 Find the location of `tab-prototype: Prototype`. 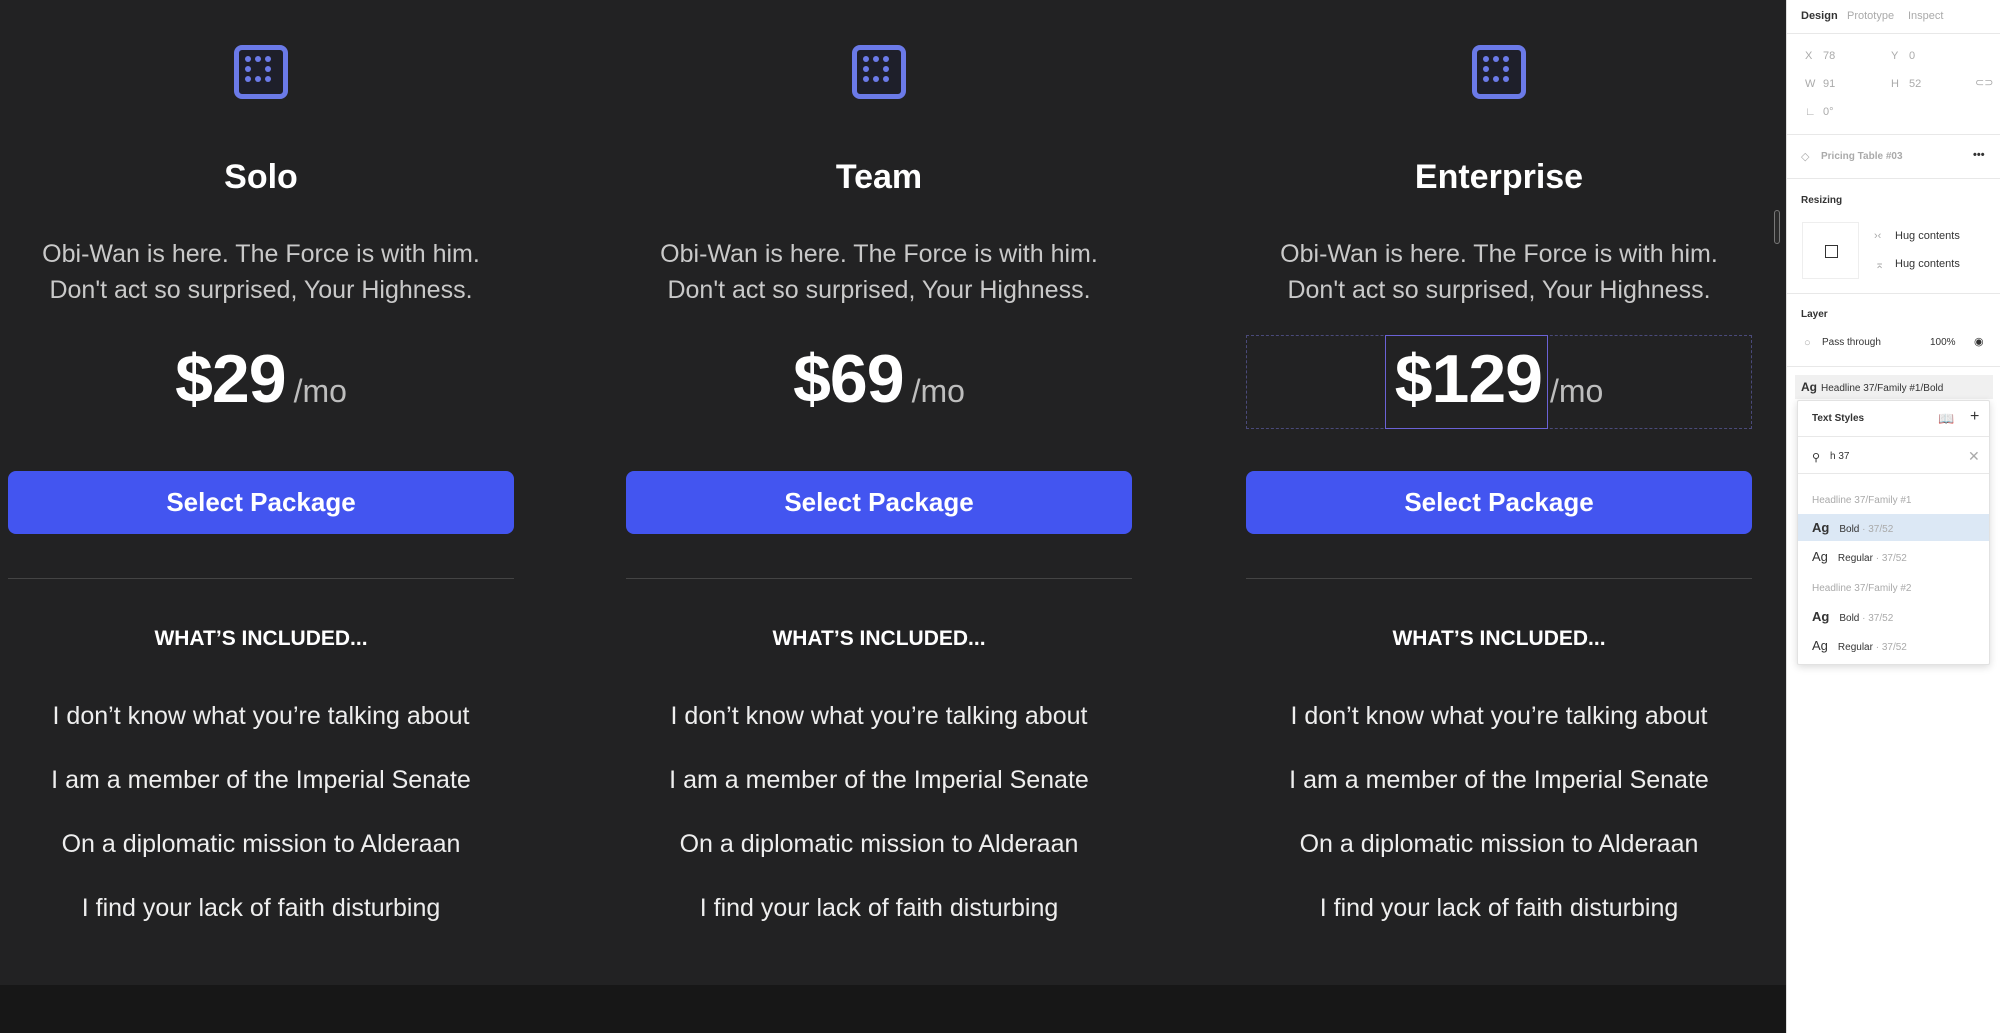

tab-prototype: Prototype is located at coordinates (1870, 16).